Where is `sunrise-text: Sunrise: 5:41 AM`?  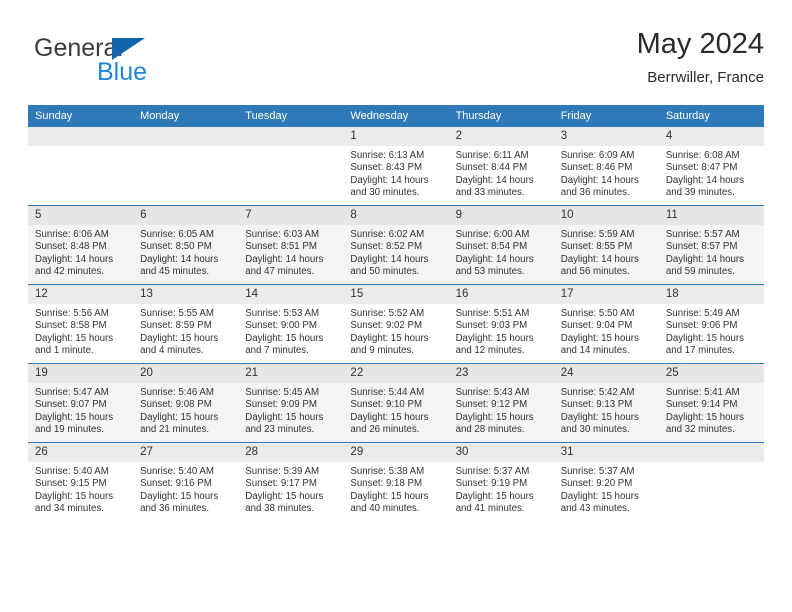
sunrise-text: Sunrise: 5:41 AM is located at coordinates (702, 392).